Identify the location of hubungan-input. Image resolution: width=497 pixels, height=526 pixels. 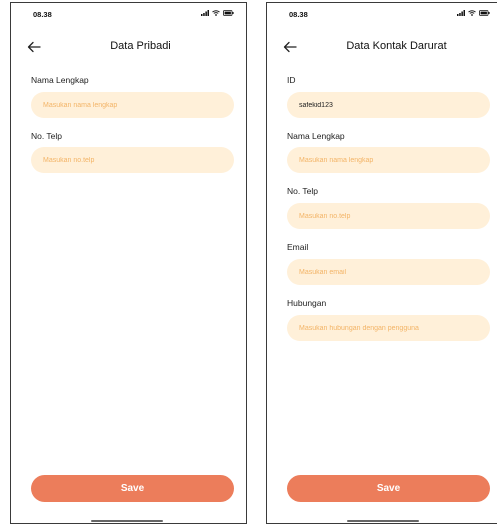
(388, 328).